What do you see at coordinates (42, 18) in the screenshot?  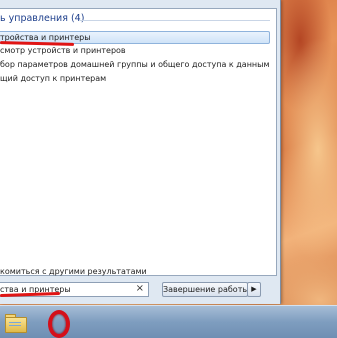 I see `group-header-control-panel: ь управления (4)` at bounding box center [42, 18].